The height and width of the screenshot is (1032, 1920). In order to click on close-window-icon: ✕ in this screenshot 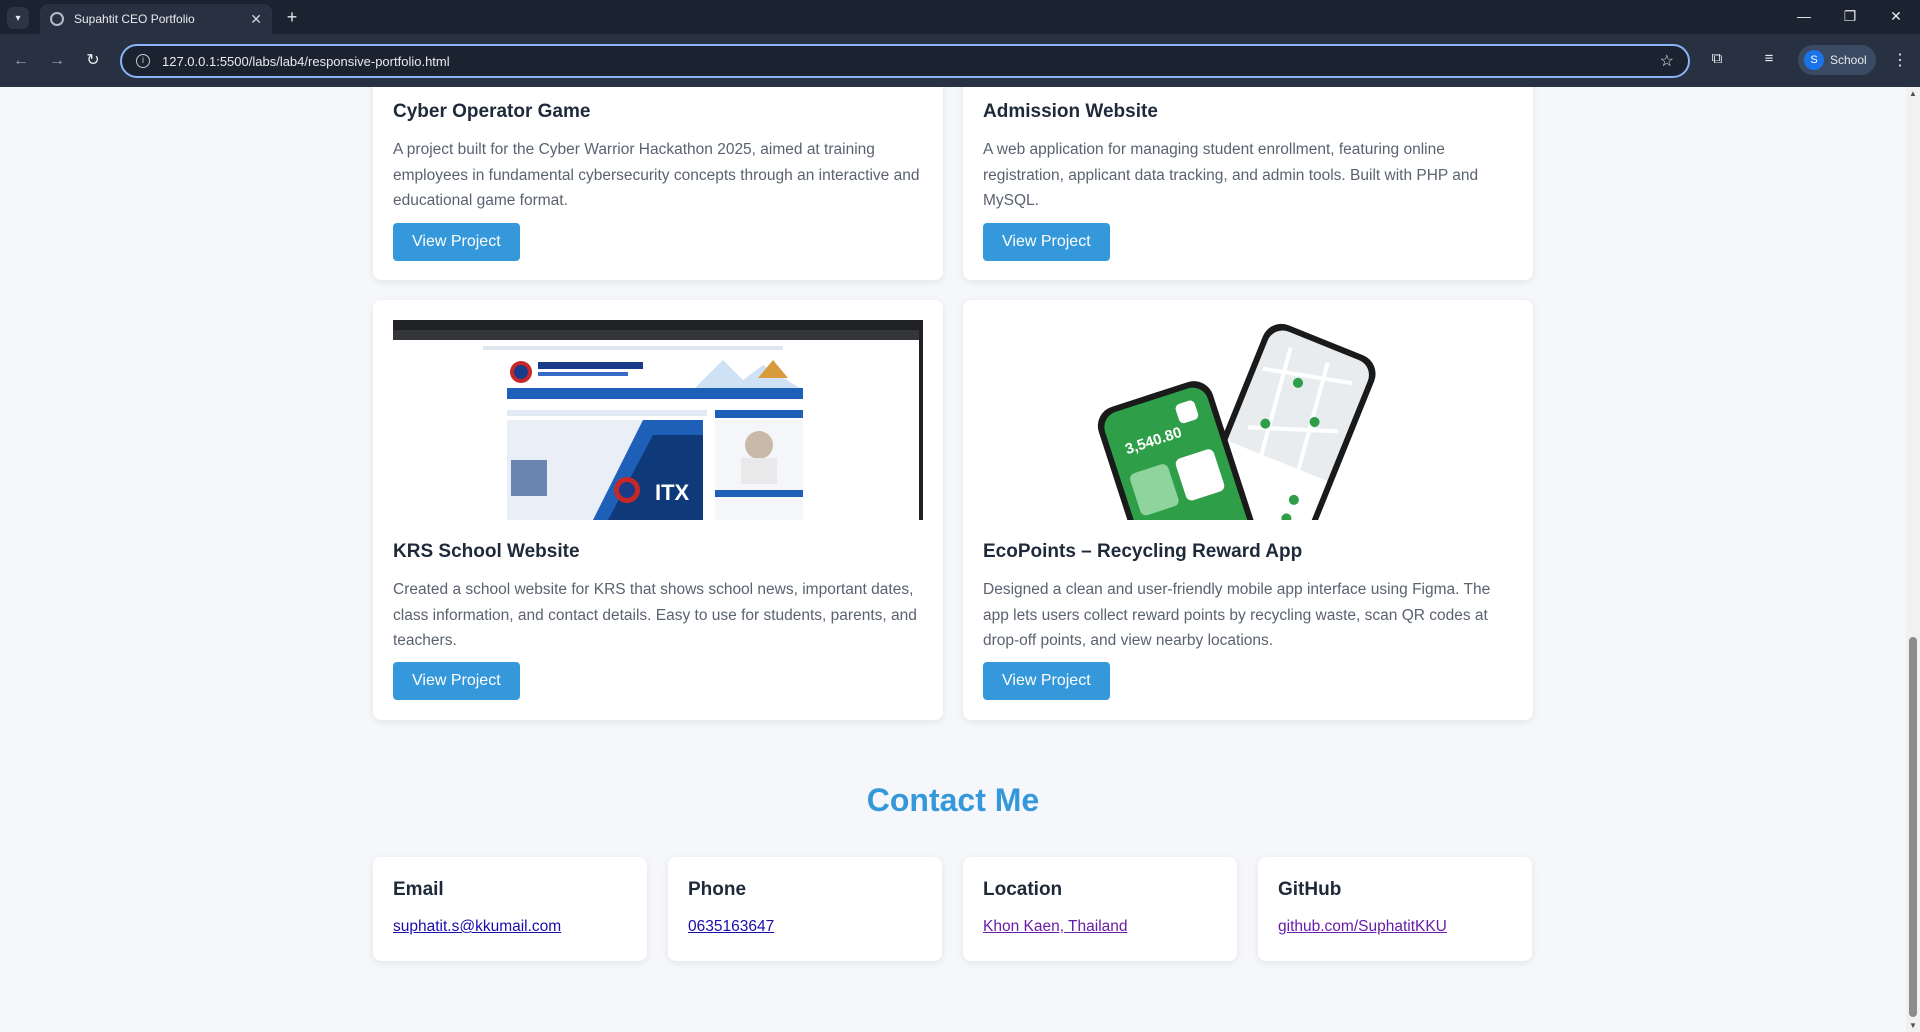, I will do `click(1896, 16)`.